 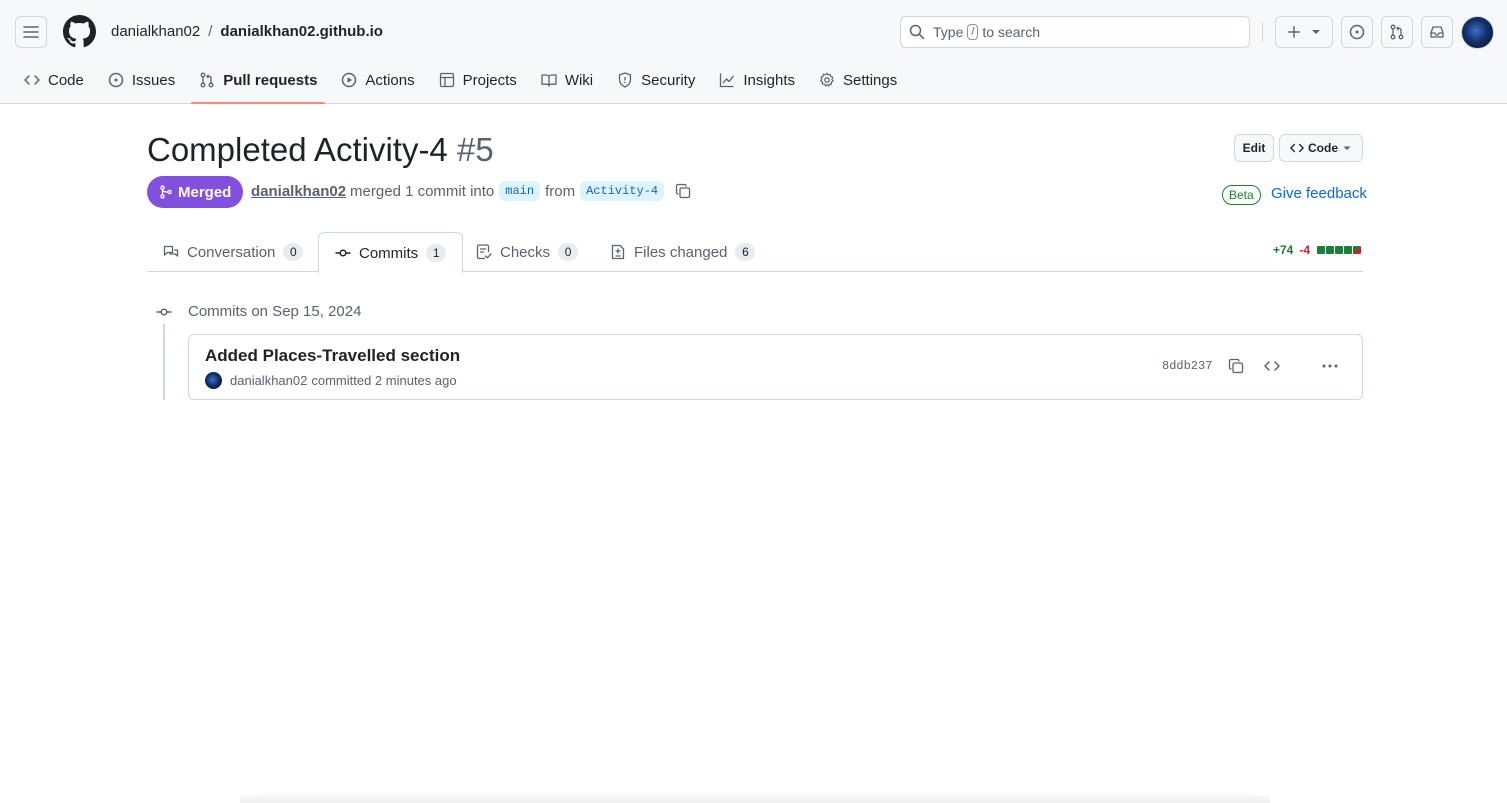 What do you see at coordinates (332, 356) in the screenshot?
I see `commit-title-link: Added Places-Travelled section` at bounding box center [332, 356].